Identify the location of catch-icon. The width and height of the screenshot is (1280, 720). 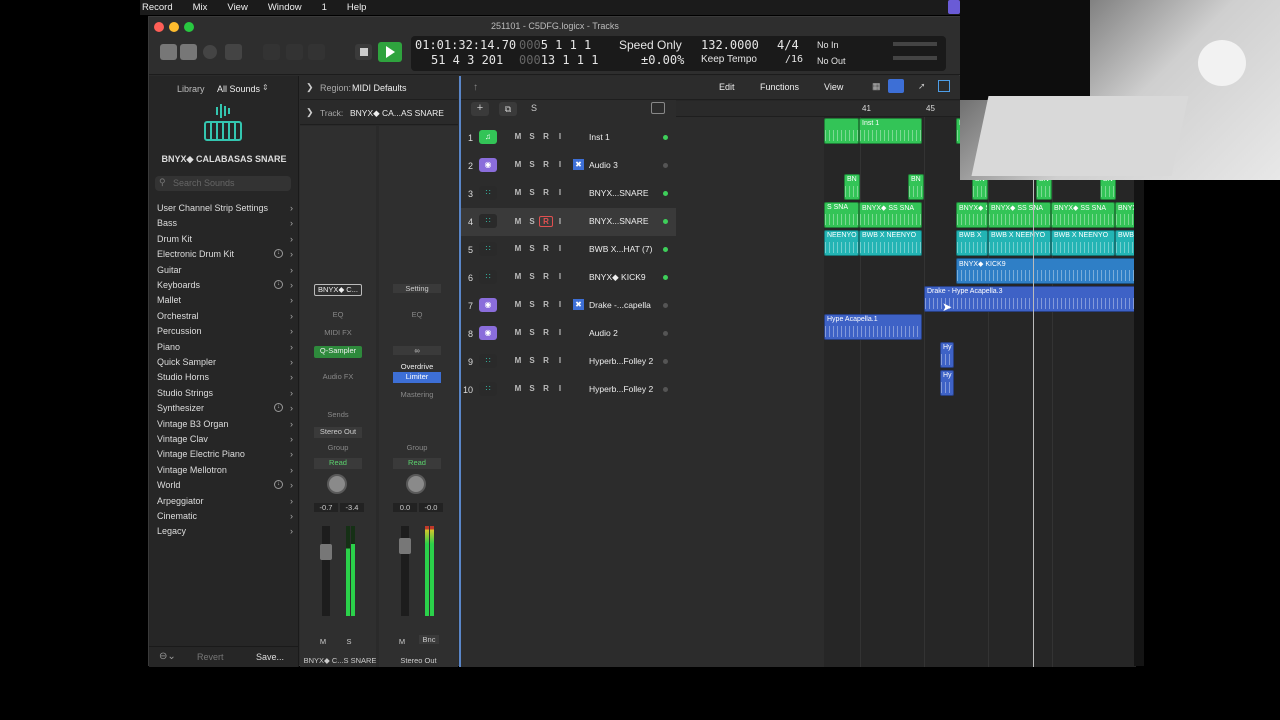
(658, 108).